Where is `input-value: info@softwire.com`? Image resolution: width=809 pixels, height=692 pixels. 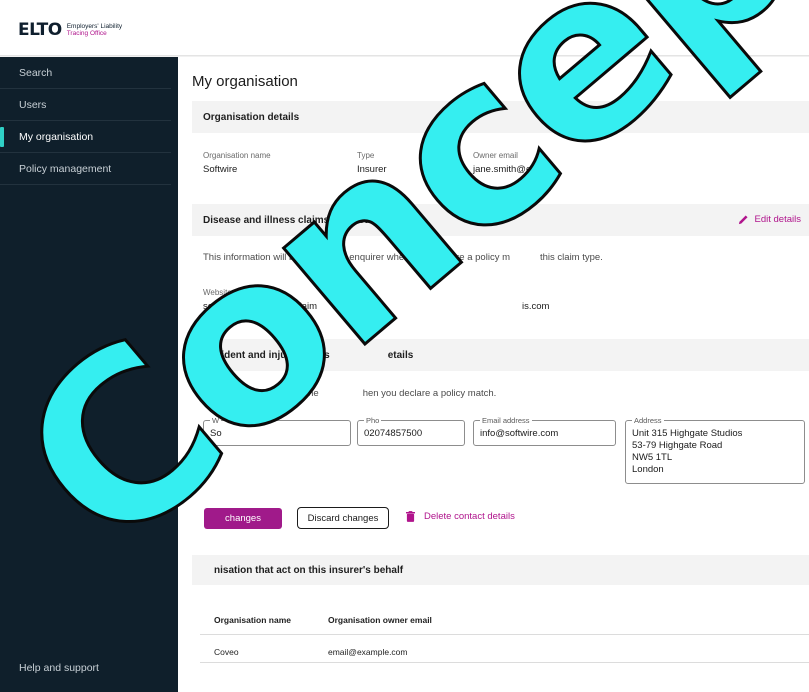 input-value: info@softwire.com is located at coordinates (519, 433).